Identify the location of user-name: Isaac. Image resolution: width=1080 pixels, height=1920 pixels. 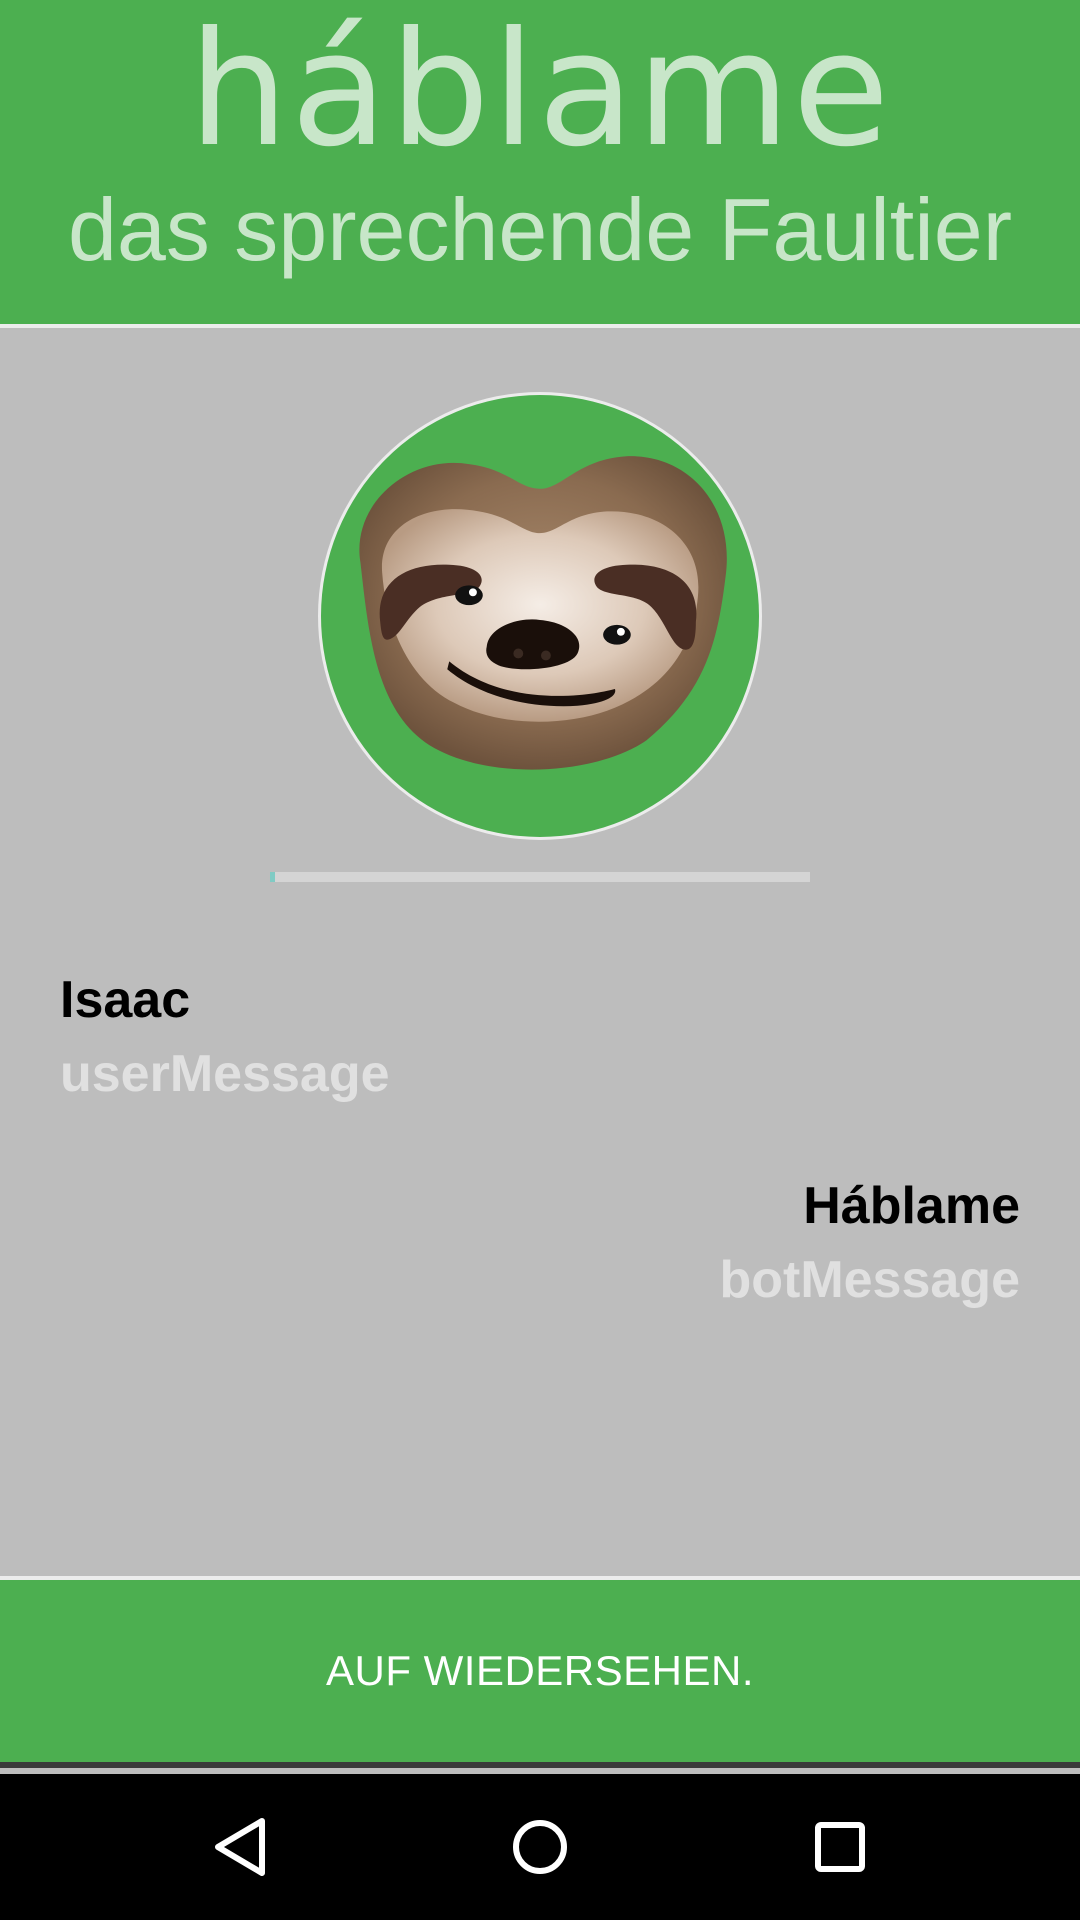
(125, 1000).